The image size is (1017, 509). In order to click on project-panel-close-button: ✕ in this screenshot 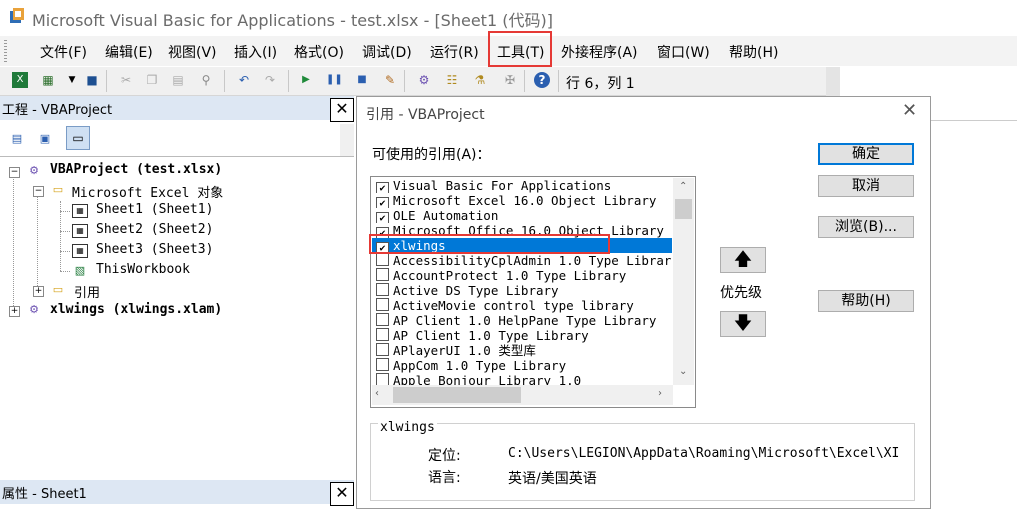, I will do `click(342, 110)`.